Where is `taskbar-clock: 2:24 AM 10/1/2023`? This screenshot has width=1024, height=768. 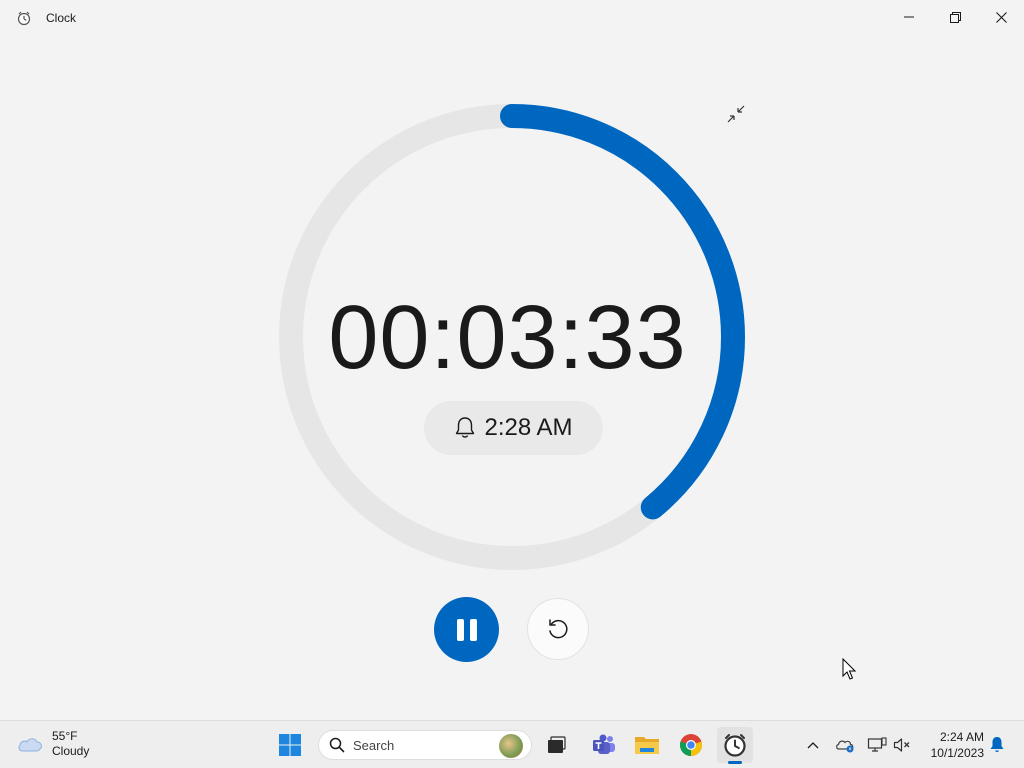
taskbar-clock: 2:24 AM 10/1/2023 is located at coordinates (952, 745).